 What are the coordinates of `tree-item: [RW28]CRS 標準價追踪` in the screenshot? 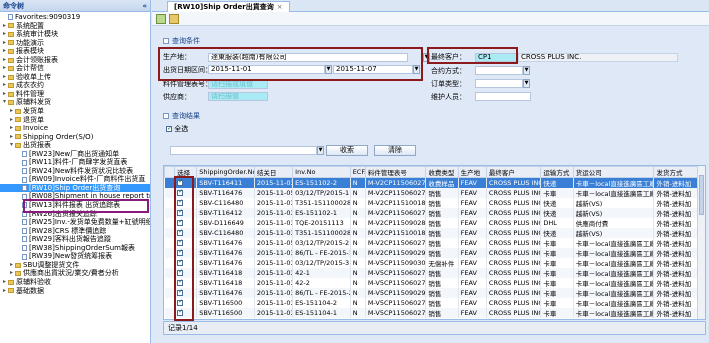 It's located at (75, 231).